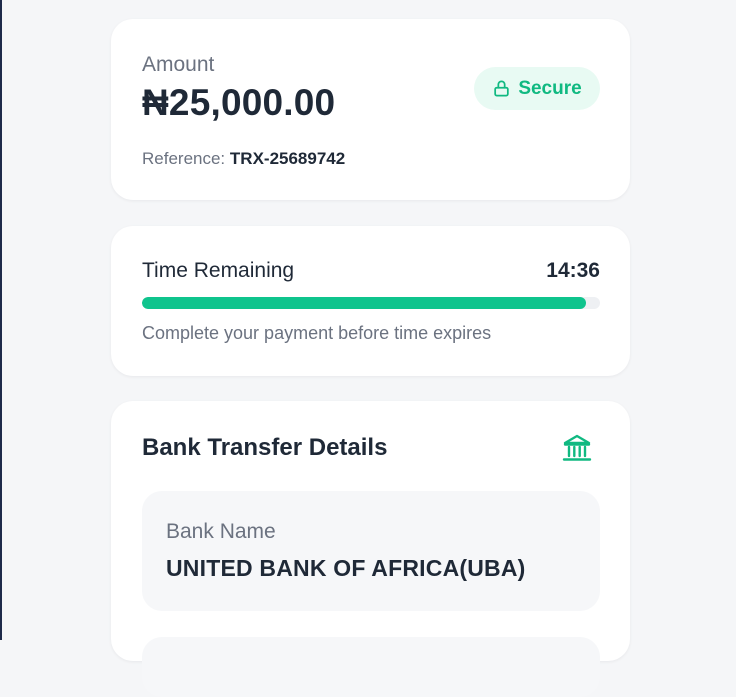  I want to click on reference: Reference: TRX-25689742, so click(243, 159).